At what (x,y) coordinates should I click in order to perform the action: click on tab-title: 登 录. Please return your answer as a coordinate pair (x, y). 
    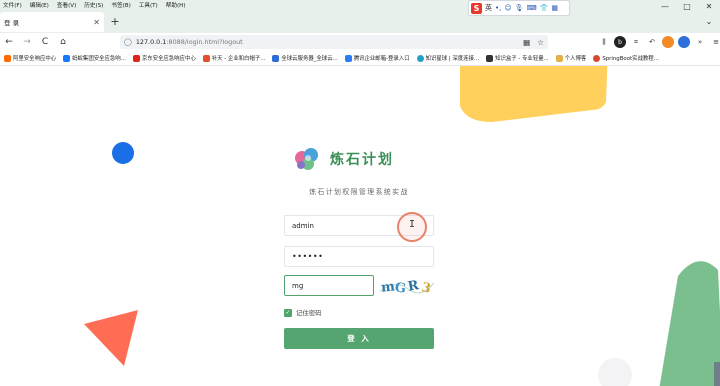
    Looking at the image, I should click on (12, 23).